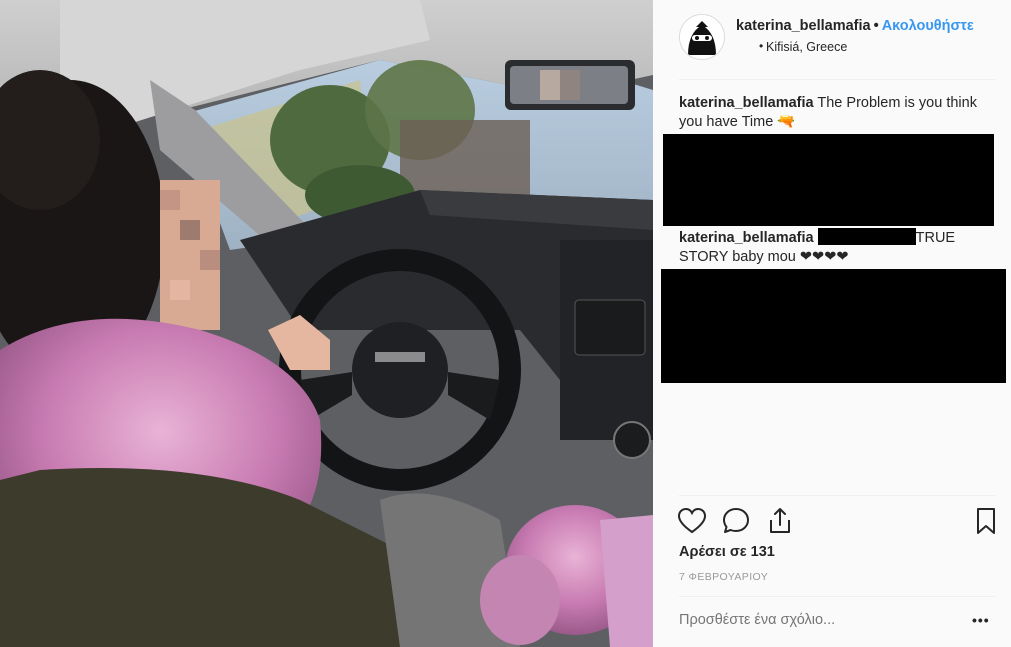 The image size is (1011, 647). I want to click on input-divider, so click(837, 596).